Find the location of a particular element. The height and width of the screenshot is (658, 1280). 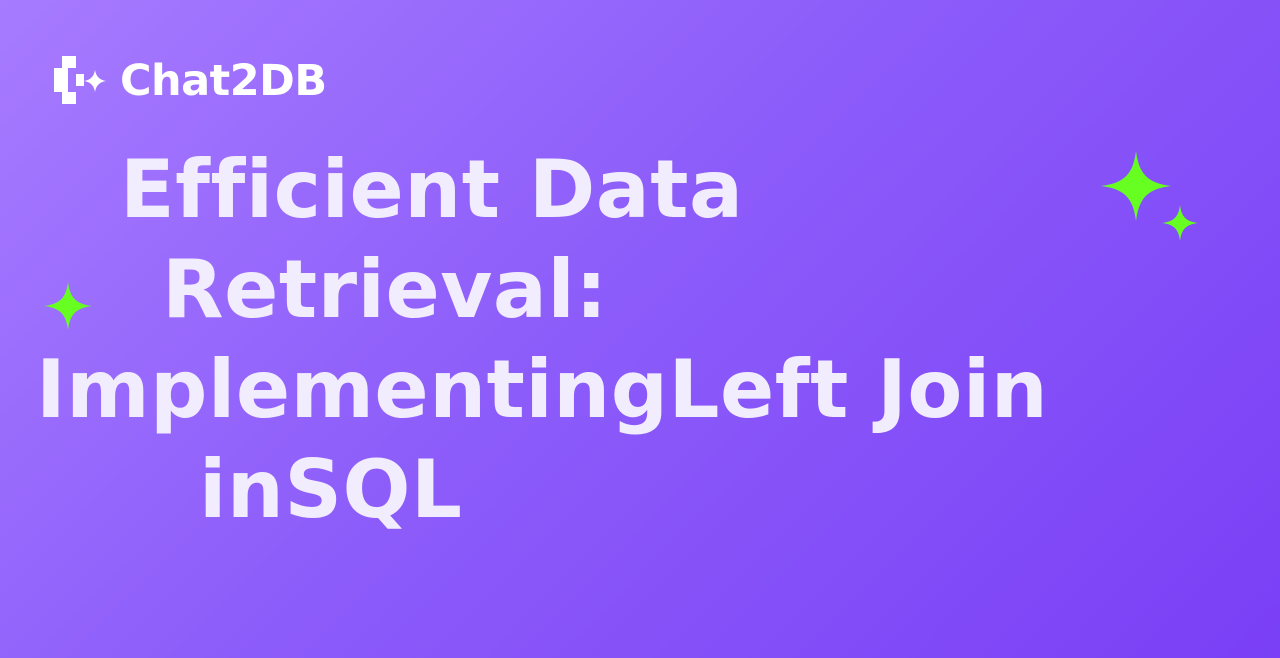

title-line-1: Efficient Data is located at coordinates (432, 189).